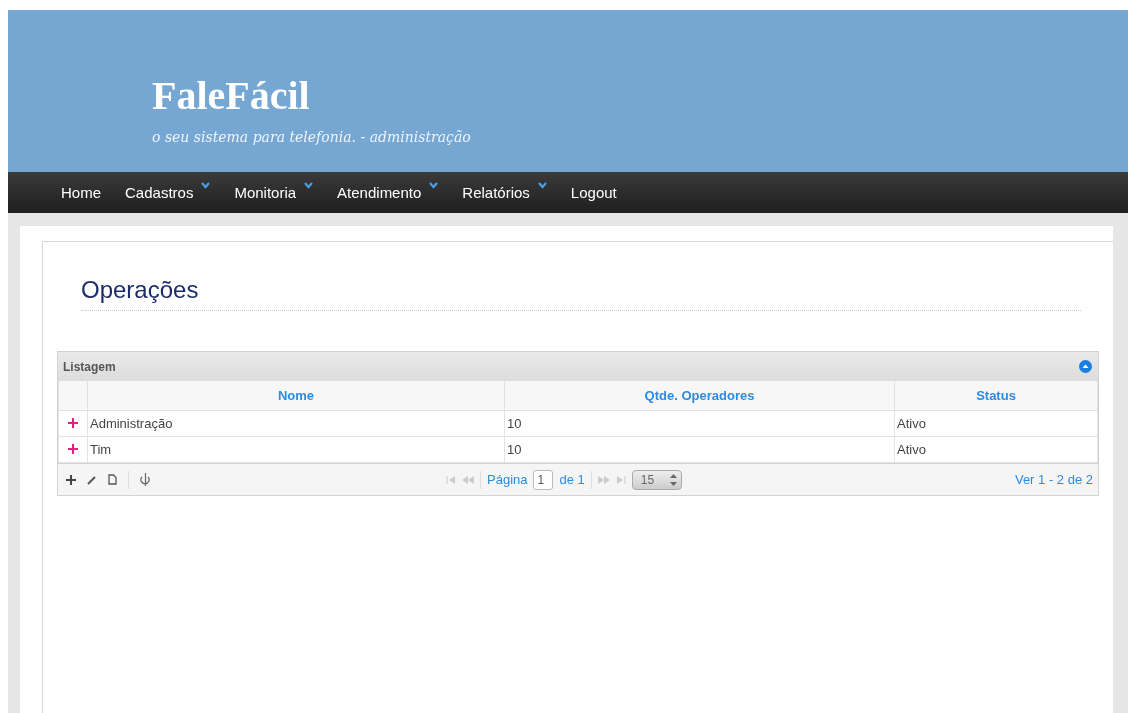  Describe the element at coordinates (71, 479) in the screenshot. I see `add-icon` at that location.